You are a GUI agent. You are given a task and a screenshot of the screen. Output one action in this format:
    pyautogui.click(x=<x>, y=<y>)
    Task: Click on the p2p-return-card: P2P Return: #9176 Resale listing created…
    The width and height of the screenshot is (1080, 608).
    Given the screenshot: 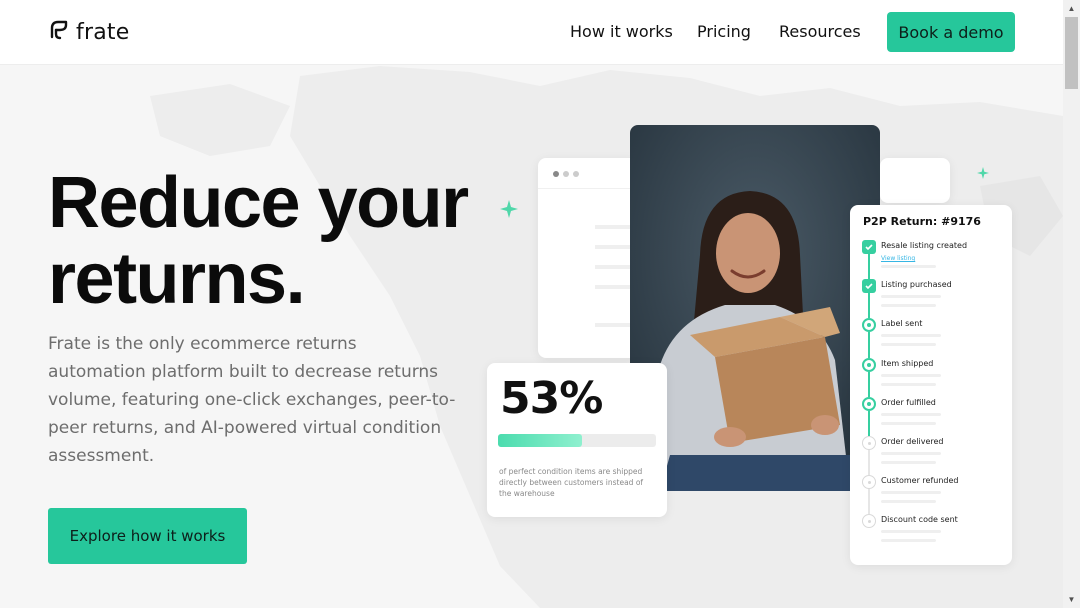 What is the action you would take?
    pyautogui.click(x=931, y=385)
    